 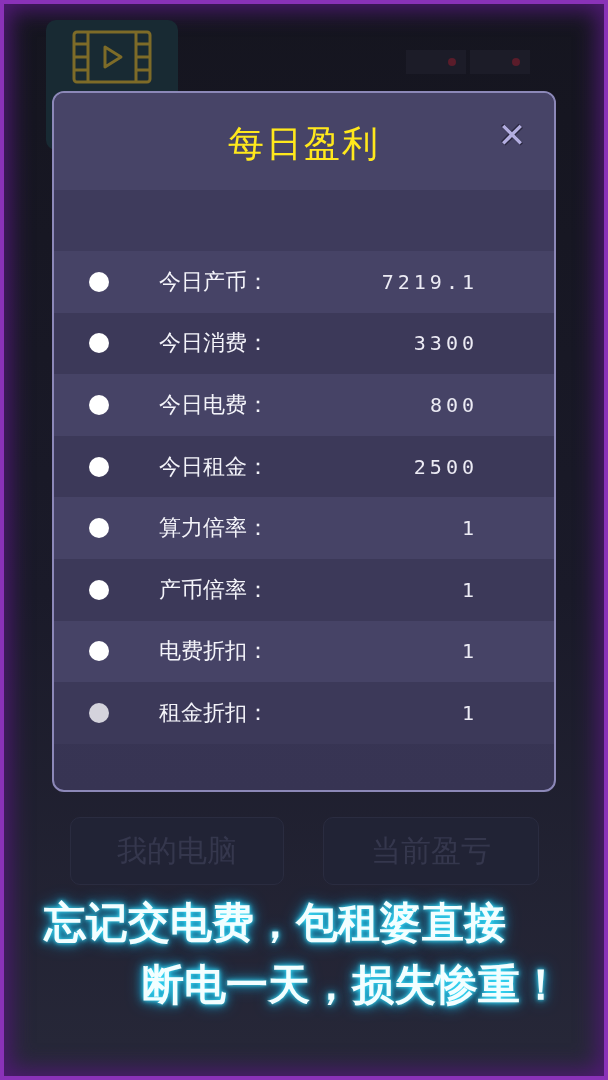 I want to click on stat-label: 算力倍率：, so click(x=214, y=528).